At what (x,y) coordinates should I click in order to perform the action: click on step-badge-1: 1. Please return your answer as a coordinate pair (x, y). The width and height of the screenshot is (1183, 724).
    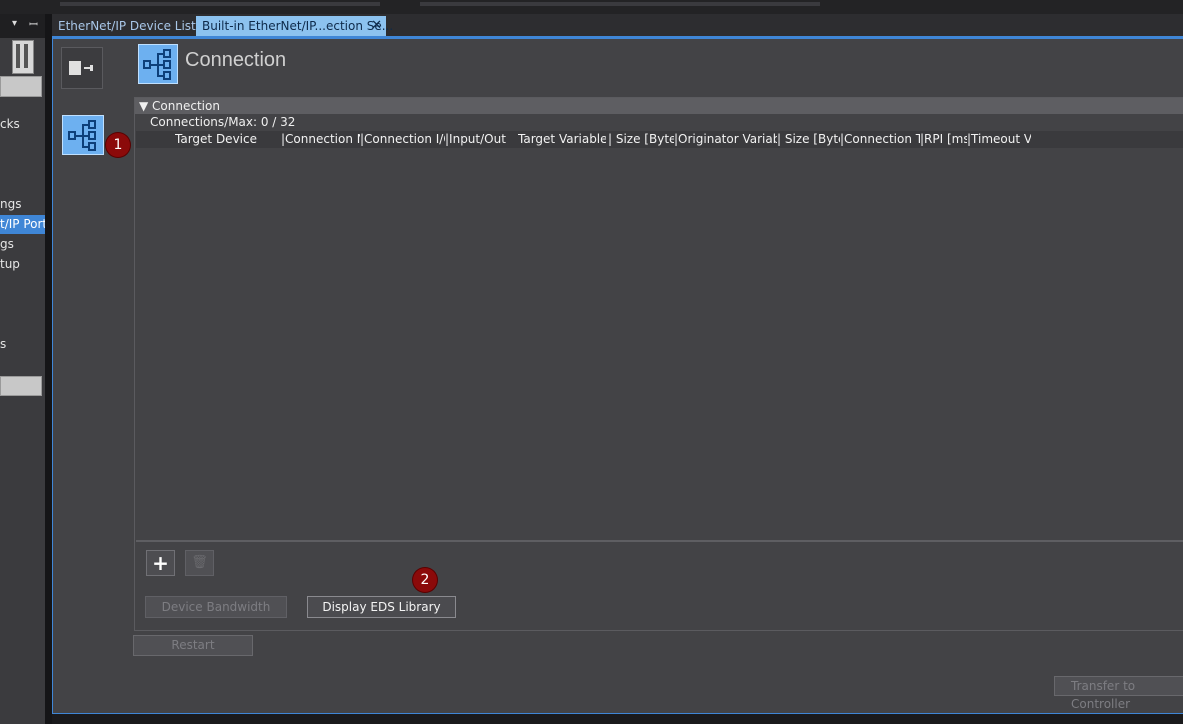
    Looking at the image, I should click on (118, 145).